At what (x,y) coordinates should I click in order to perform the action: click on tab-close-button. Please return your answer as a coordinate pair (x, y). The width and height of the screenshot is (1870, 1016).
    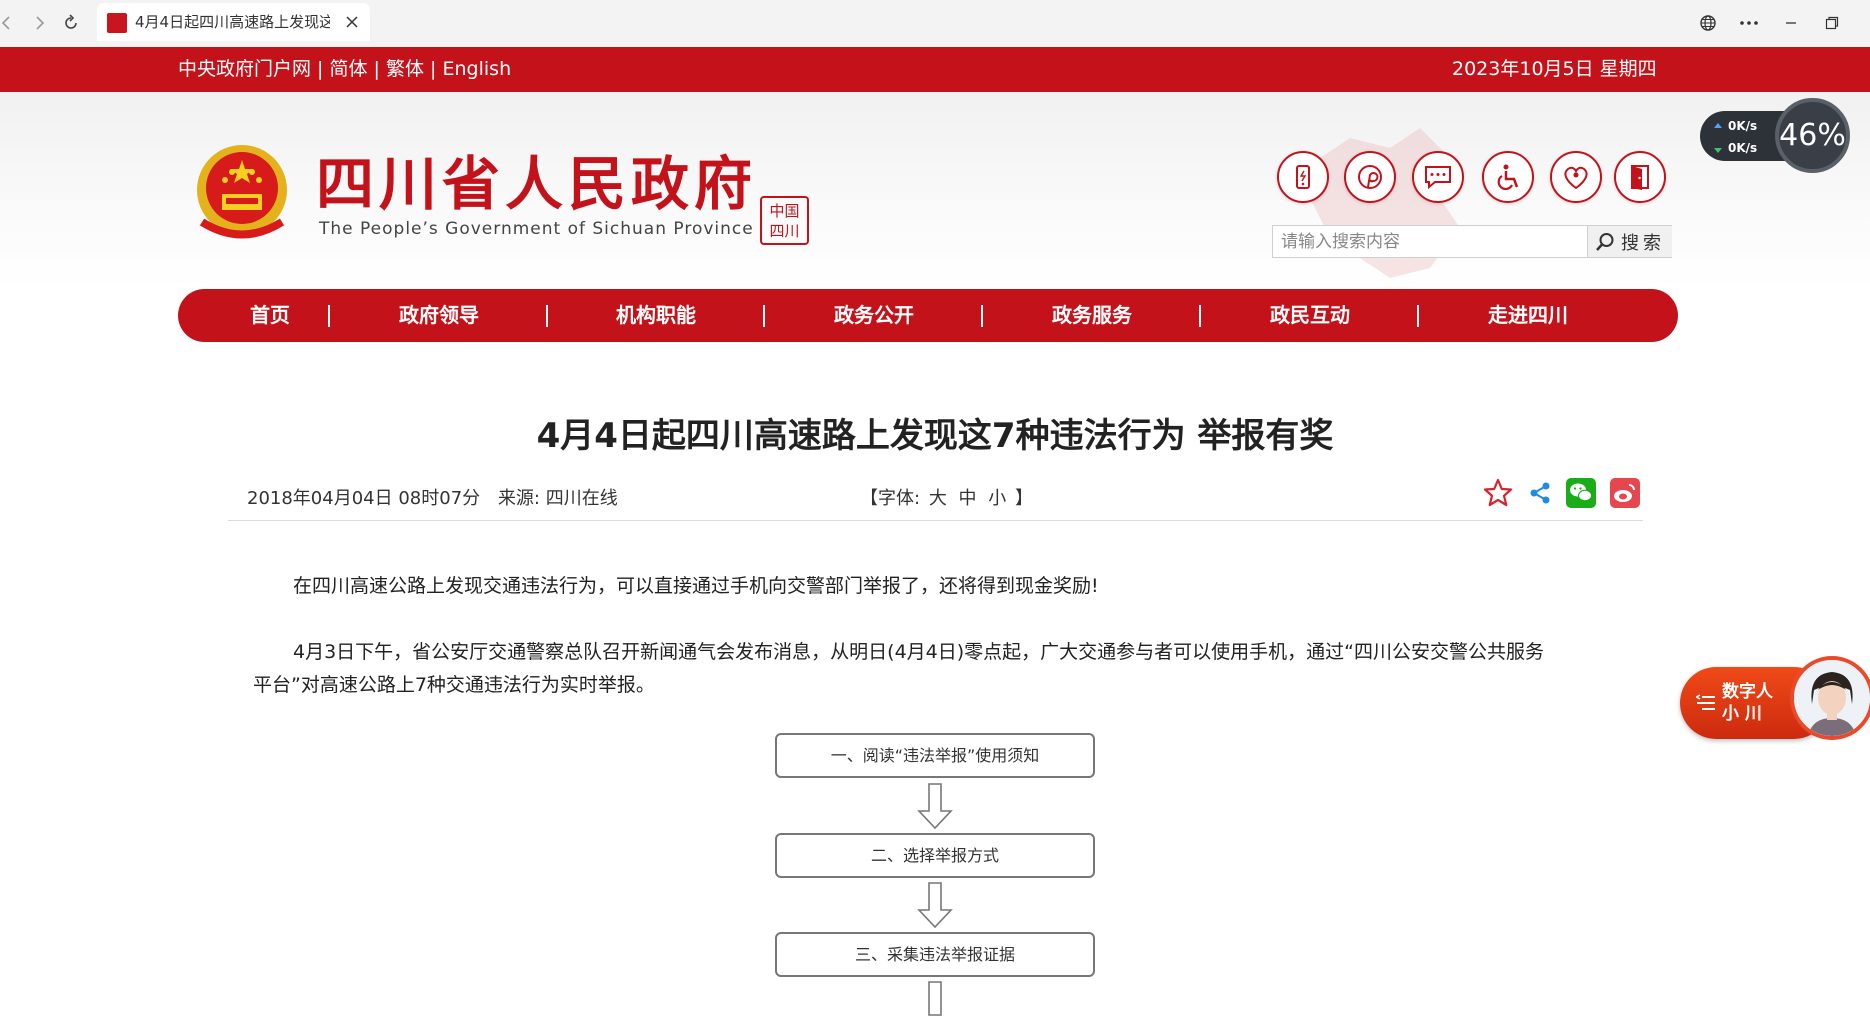
    Looking at the image, I should click on (352, 22).